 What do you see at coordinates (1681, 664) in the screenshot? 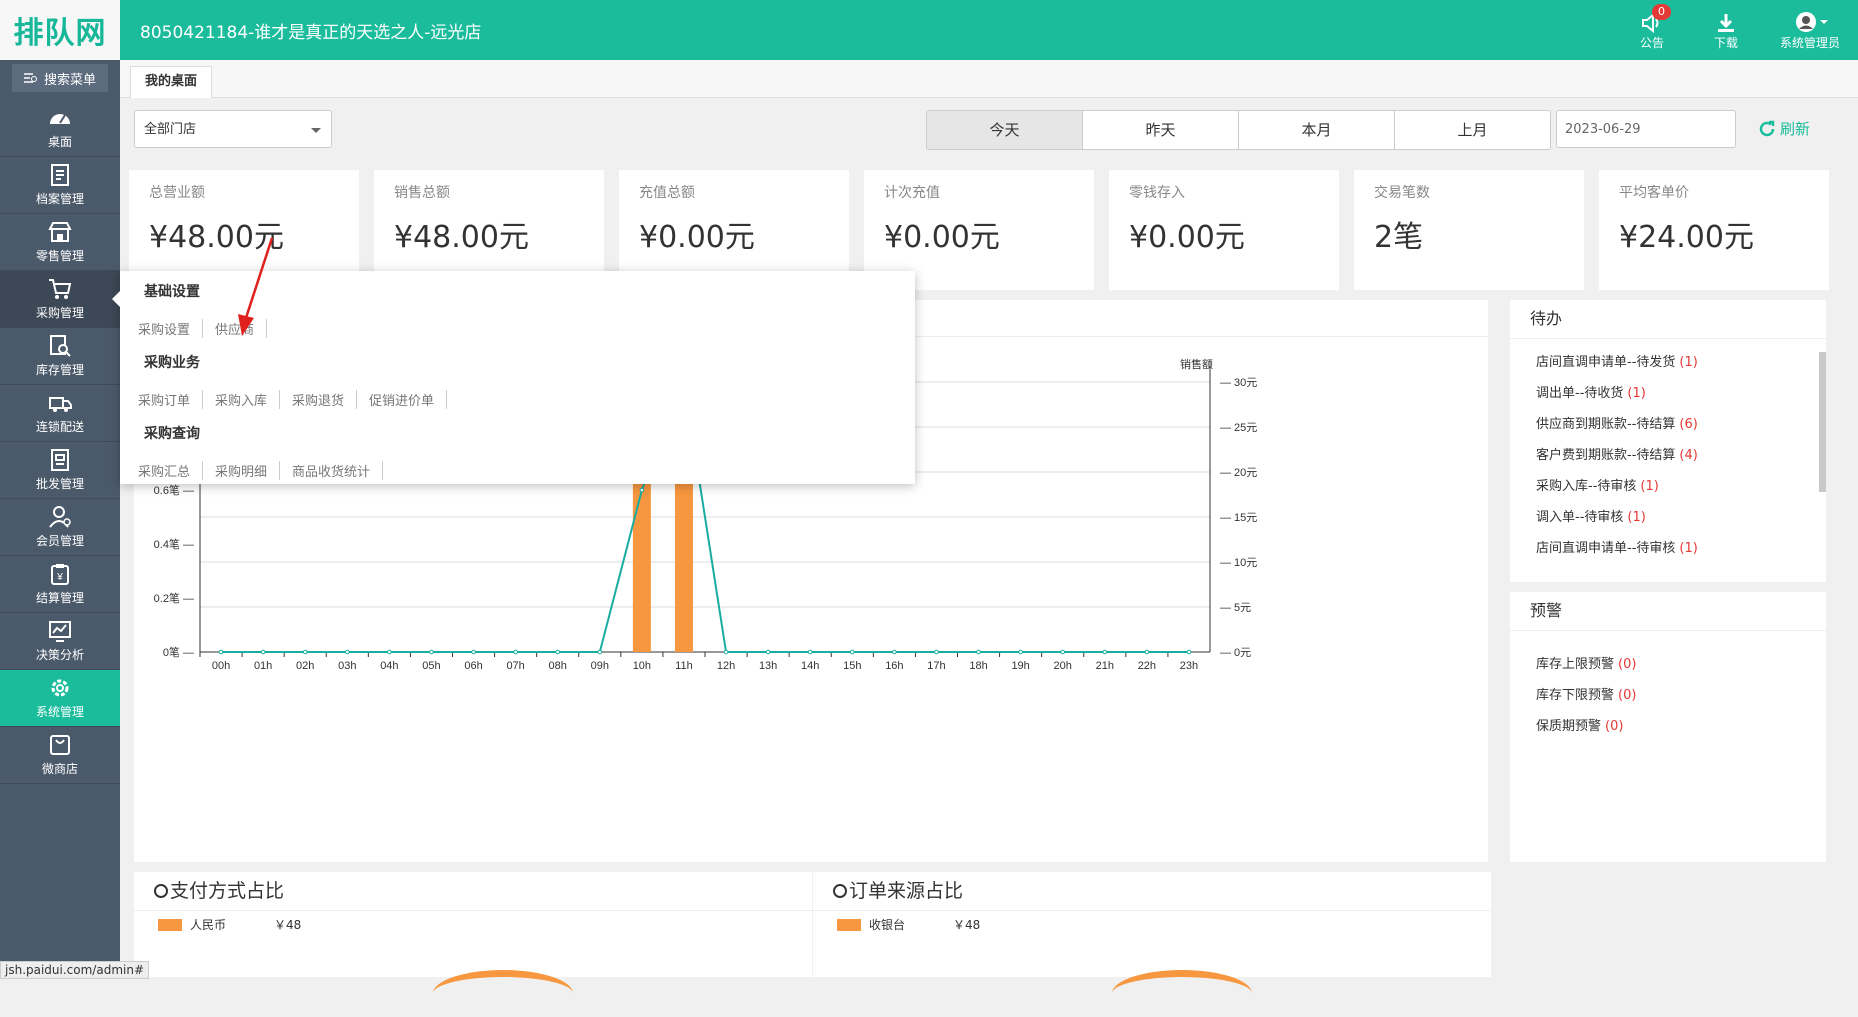
I see `warning-item: 库存上限预警 (0)` at bounding box center [1681, 664].